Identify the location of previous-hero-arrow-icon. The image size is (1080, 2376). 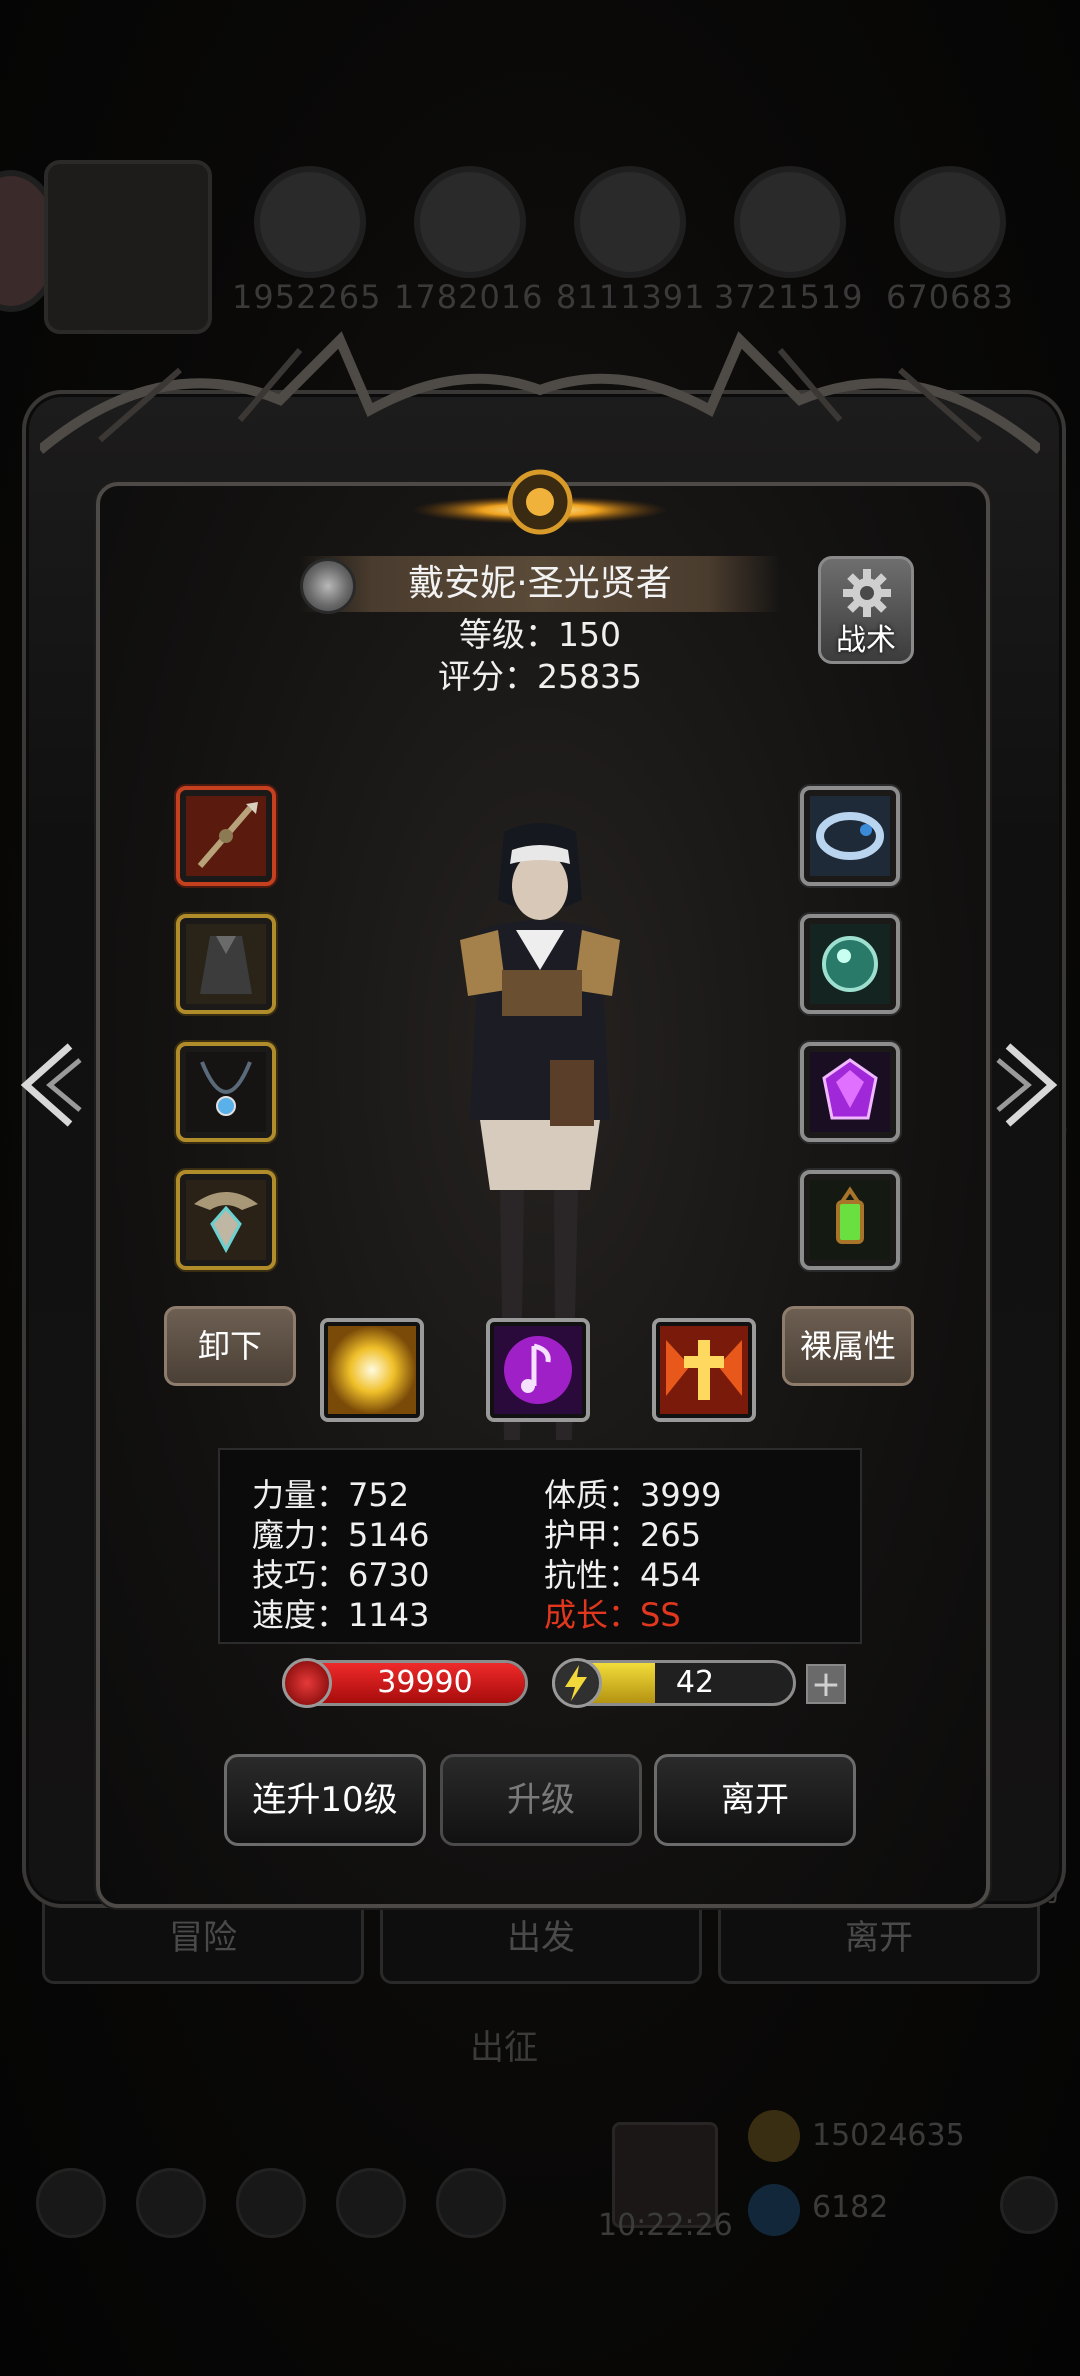
(49, 1085).